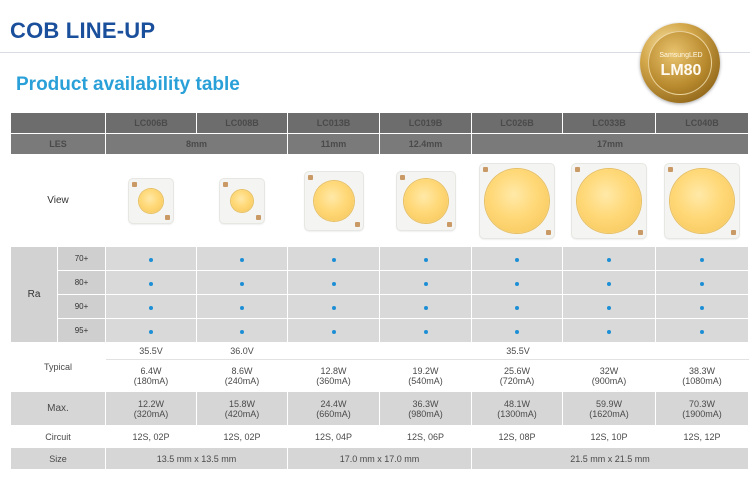 This screenshot has width=750, height=500. Describe the element at coordinates (58, 436) in the screenshot. I see `circuit-label: Circuit` at that location.